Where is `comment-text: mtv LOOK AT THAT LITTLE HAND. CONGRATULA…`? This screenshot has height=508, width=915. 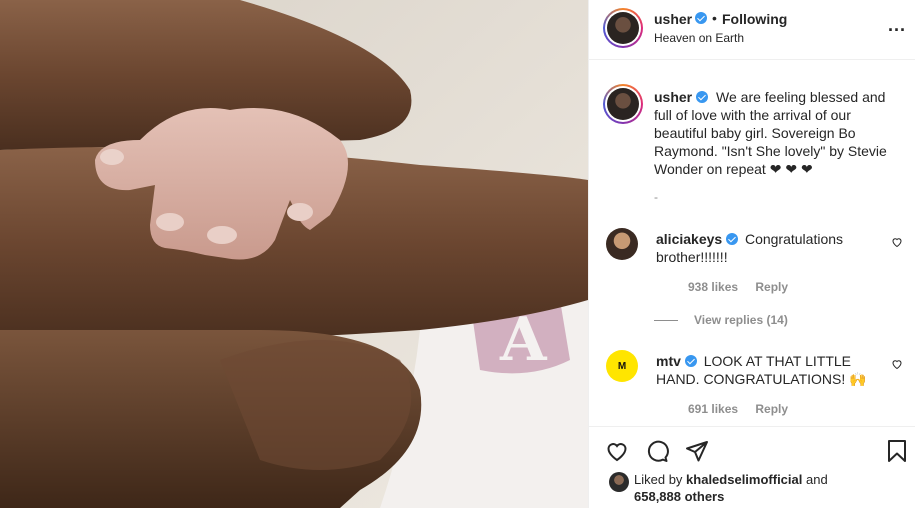
comment-text: mtv LOOK AT THAT LITTLE HAND. CONGRATULA… is located at coordinates (764, 370).